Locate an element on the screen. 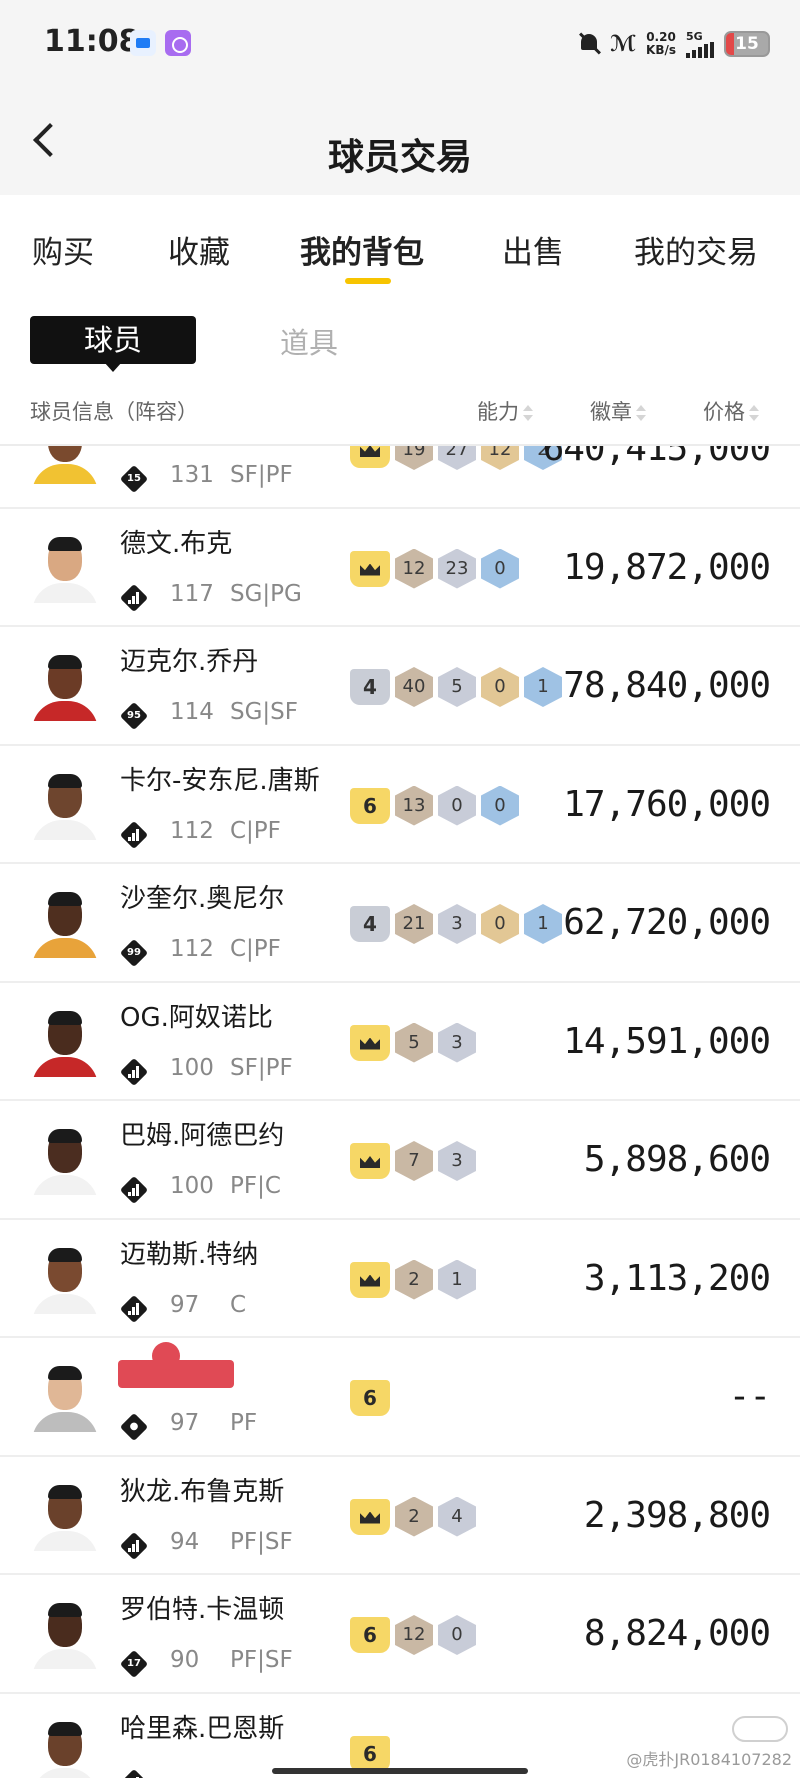 The height and width of the screenshot is (1778, 800). player-price: 8,824,000 is located at coordinates (677, 1633).